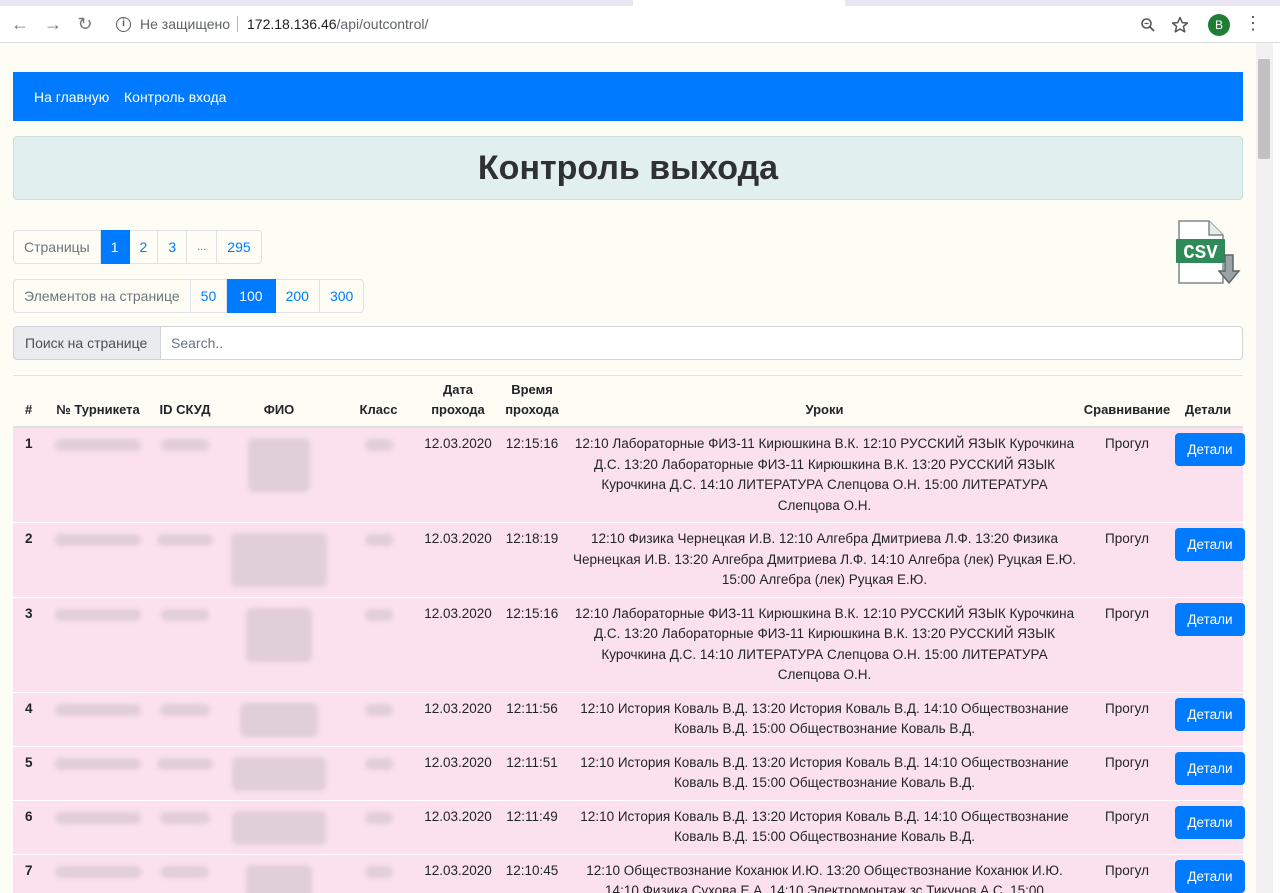 This screenshot has height=893, width=1280. What do you see at coordinates (173, 247) in the screenshot?
I see `page-link: 3` at bounding box center [173, 247].